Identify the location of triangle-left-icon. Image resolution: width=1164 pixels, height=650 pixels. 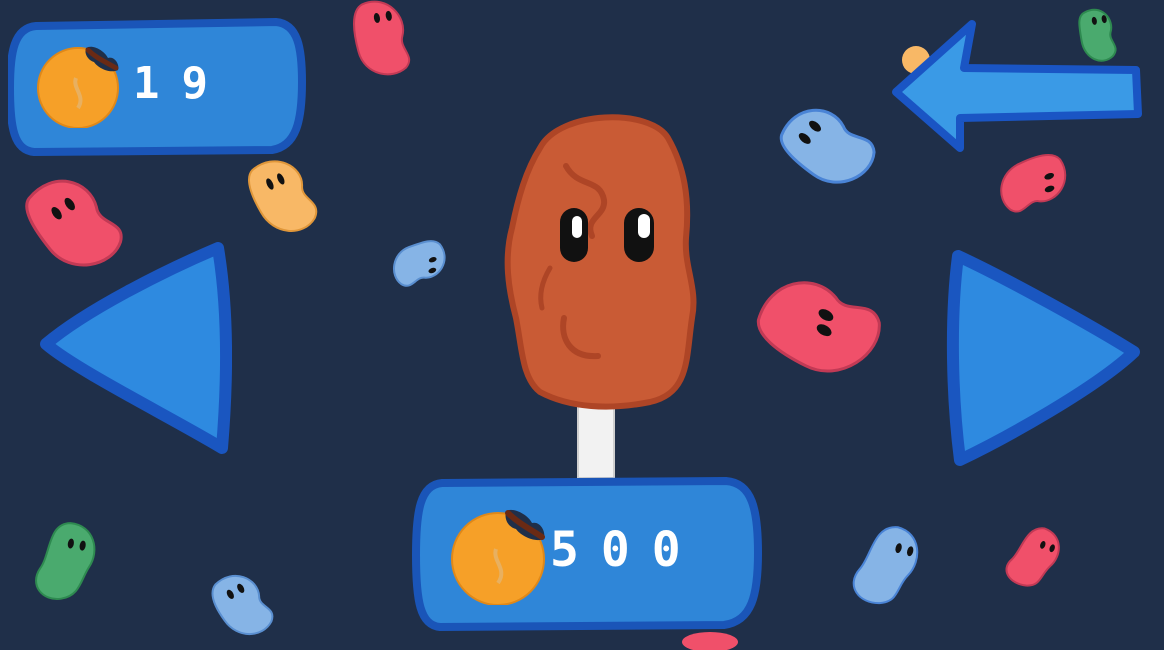
(136, 348).